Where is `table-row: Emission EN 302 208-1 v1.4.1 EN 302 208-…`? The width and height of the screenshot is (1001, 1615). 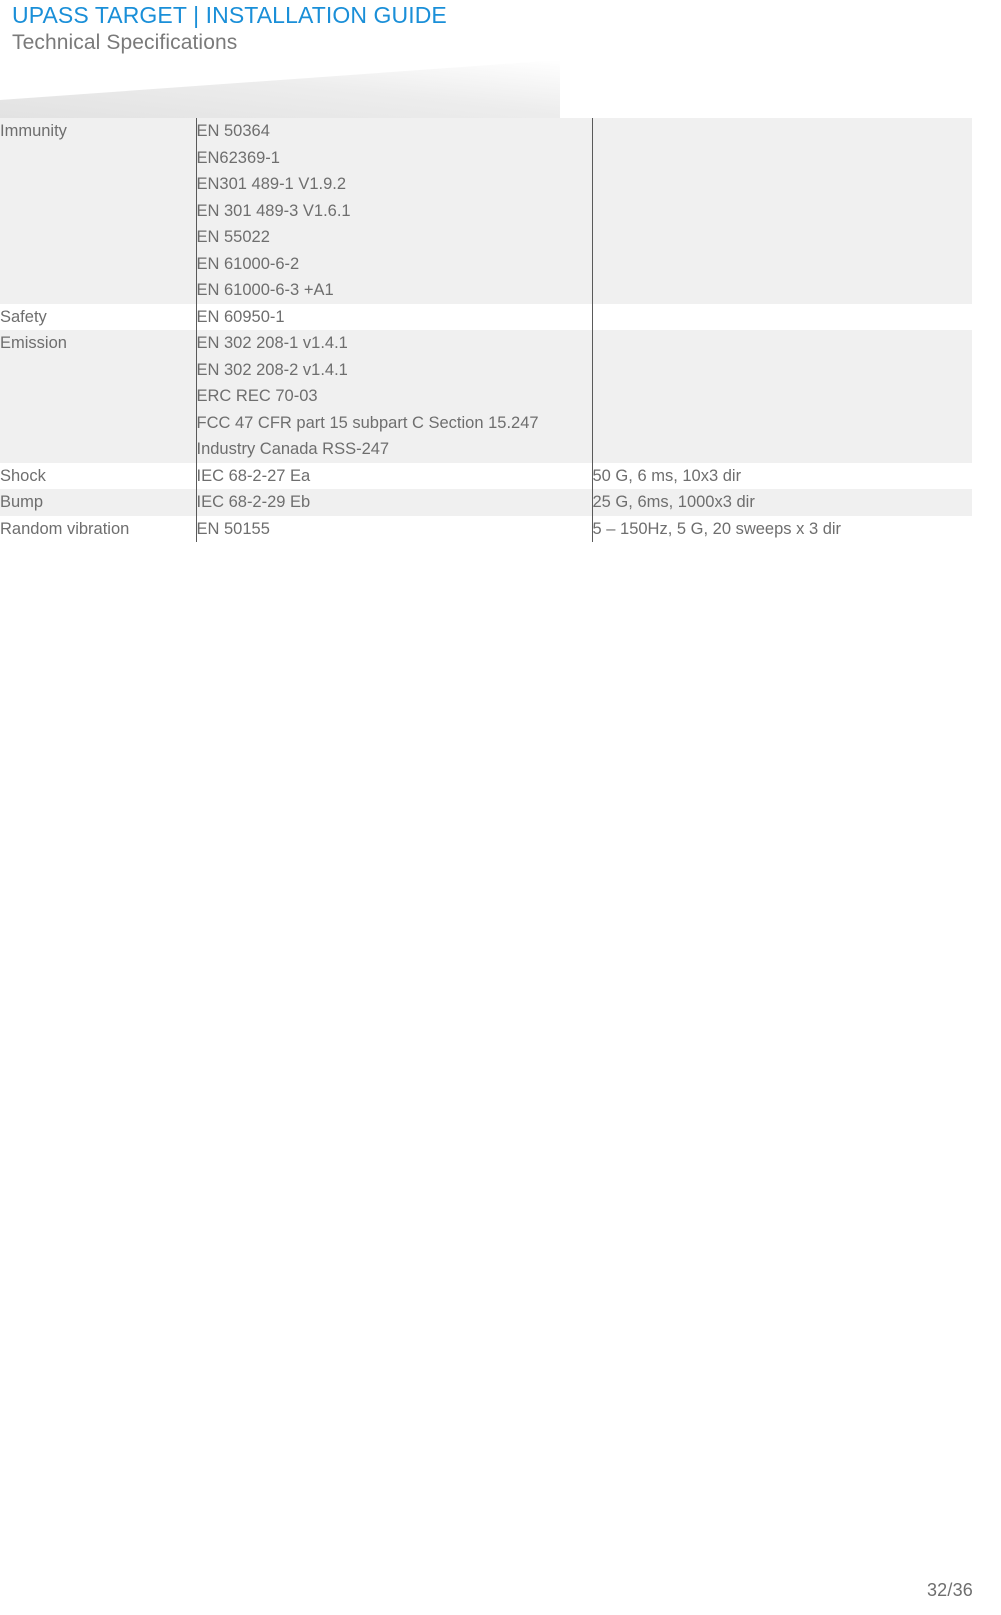
table-row: Emission EN 302 208-1 v1.4.1 EN 302 208-… is located at coordinates (486, 396).